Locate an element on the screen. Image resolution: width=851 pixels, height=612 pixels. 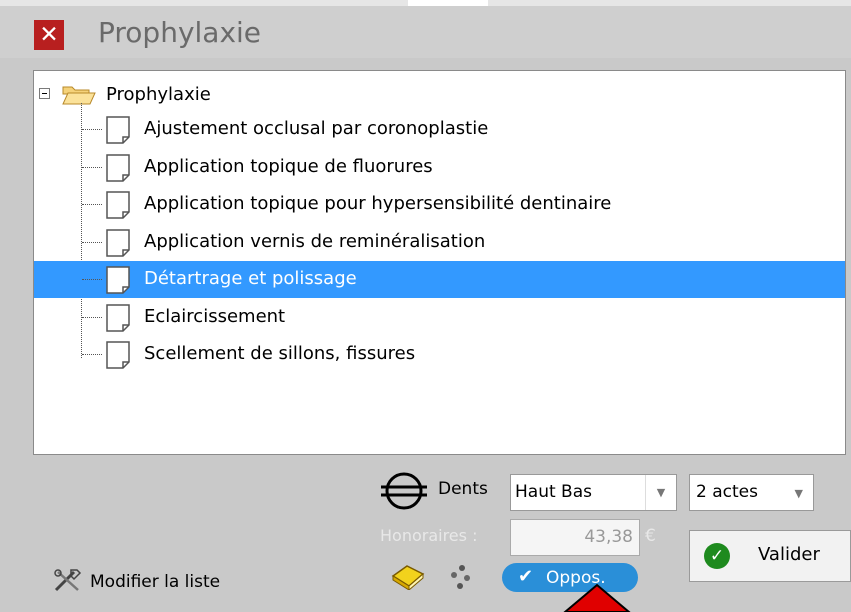
tree-root: Prophylaxie is located at coordinates (439, 95).